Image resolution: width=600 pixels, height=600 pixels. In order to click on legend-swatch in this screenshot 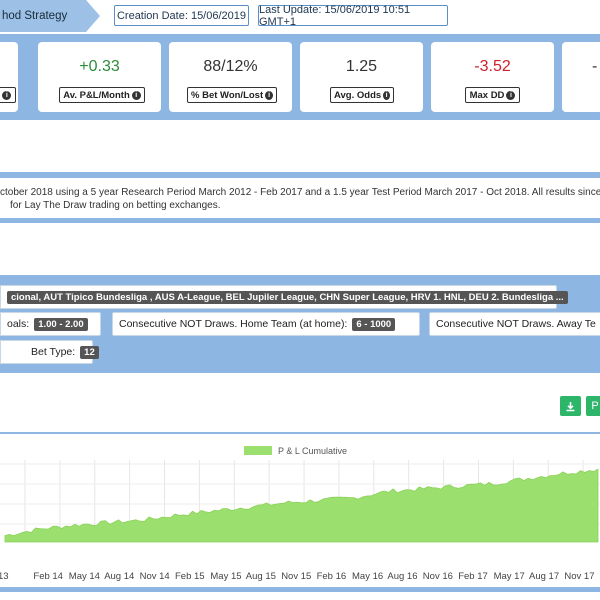, I will do `click(258, 450)`.